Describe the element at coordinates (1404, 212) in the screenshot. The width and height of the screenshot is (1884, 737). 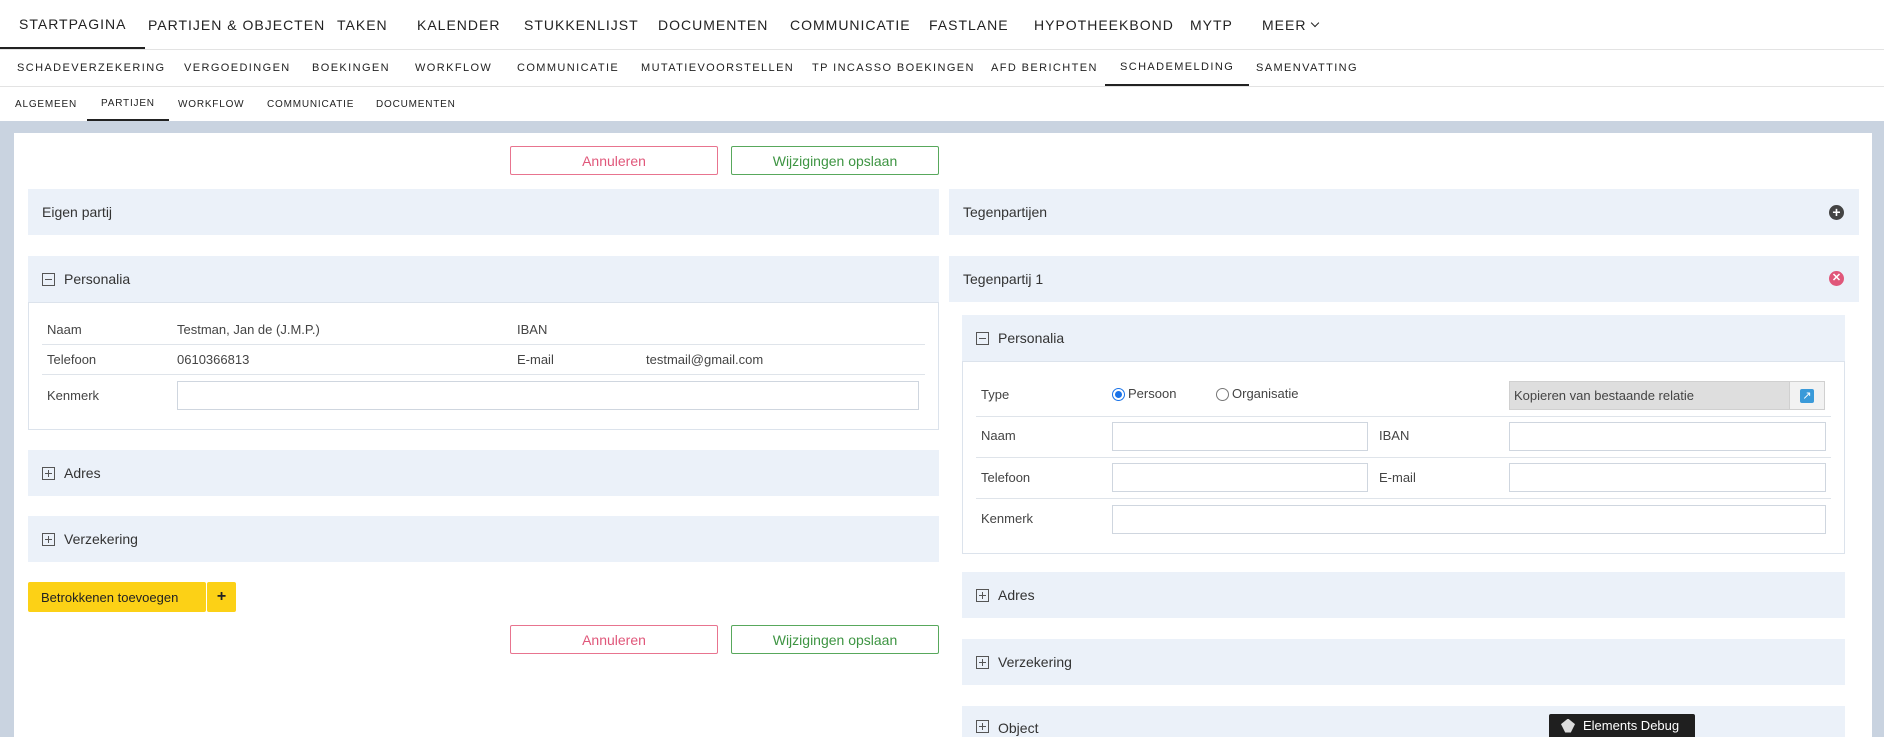
I see `tegenpartijen-header: Tegenpartijen` at that location.